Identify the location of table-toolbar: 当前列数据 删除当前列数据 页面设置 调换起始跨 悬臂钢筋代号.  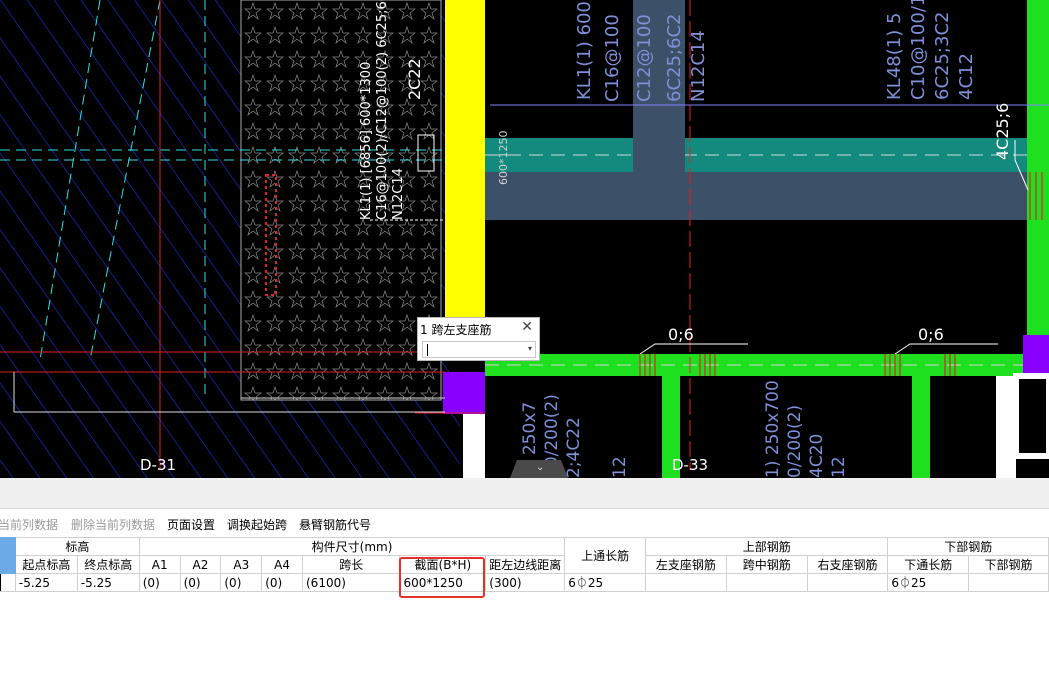
(524, 523).